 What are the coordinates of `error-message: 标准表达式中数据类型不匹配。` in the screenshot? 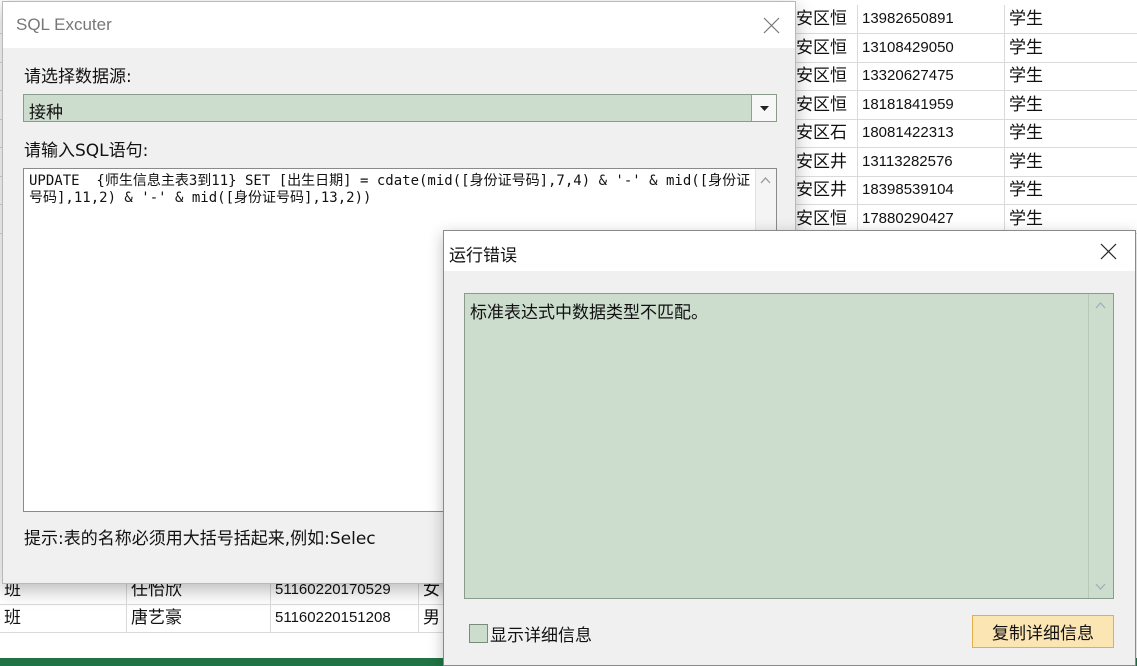 It's located at (589, 313).